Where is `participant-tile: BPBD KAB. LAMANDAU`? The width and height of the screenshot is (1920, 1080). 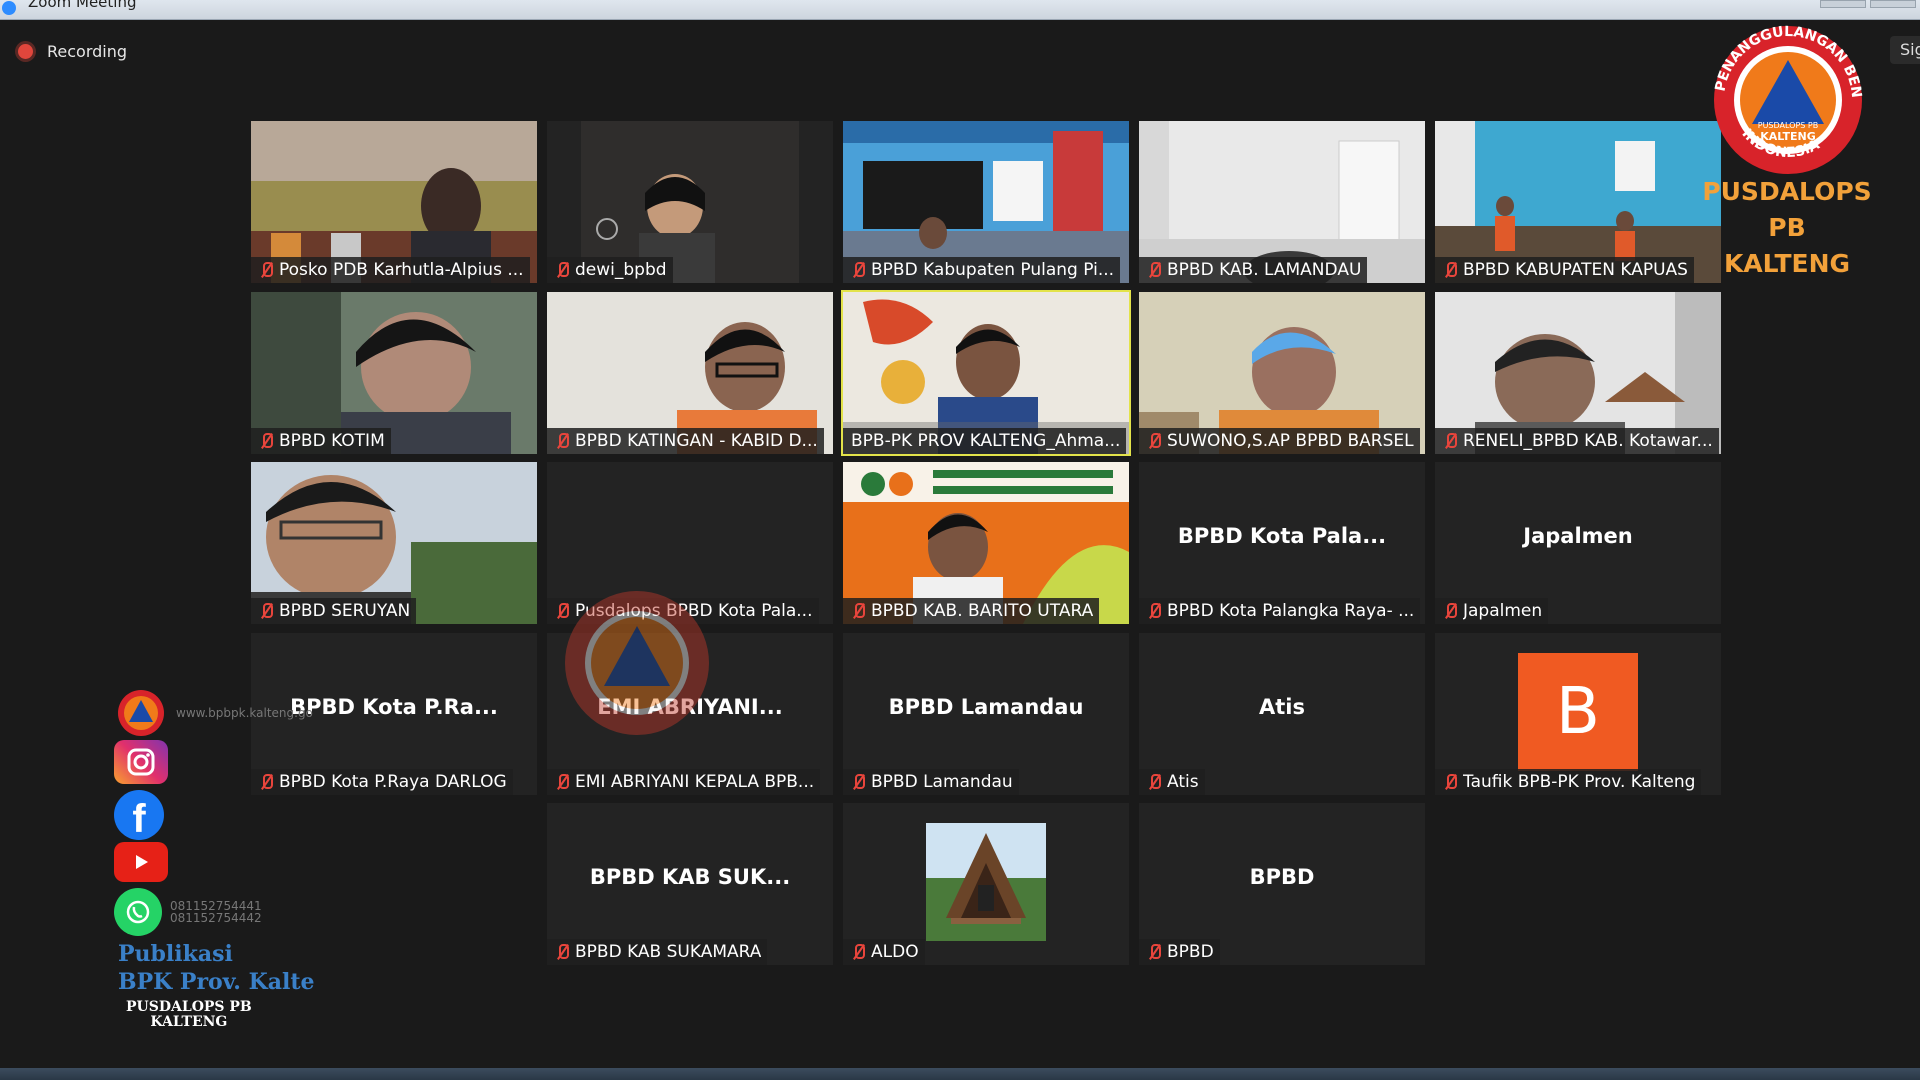
participant-tile: BPBD KAB. LAMANDAU is located at coordinates (1282, 202).